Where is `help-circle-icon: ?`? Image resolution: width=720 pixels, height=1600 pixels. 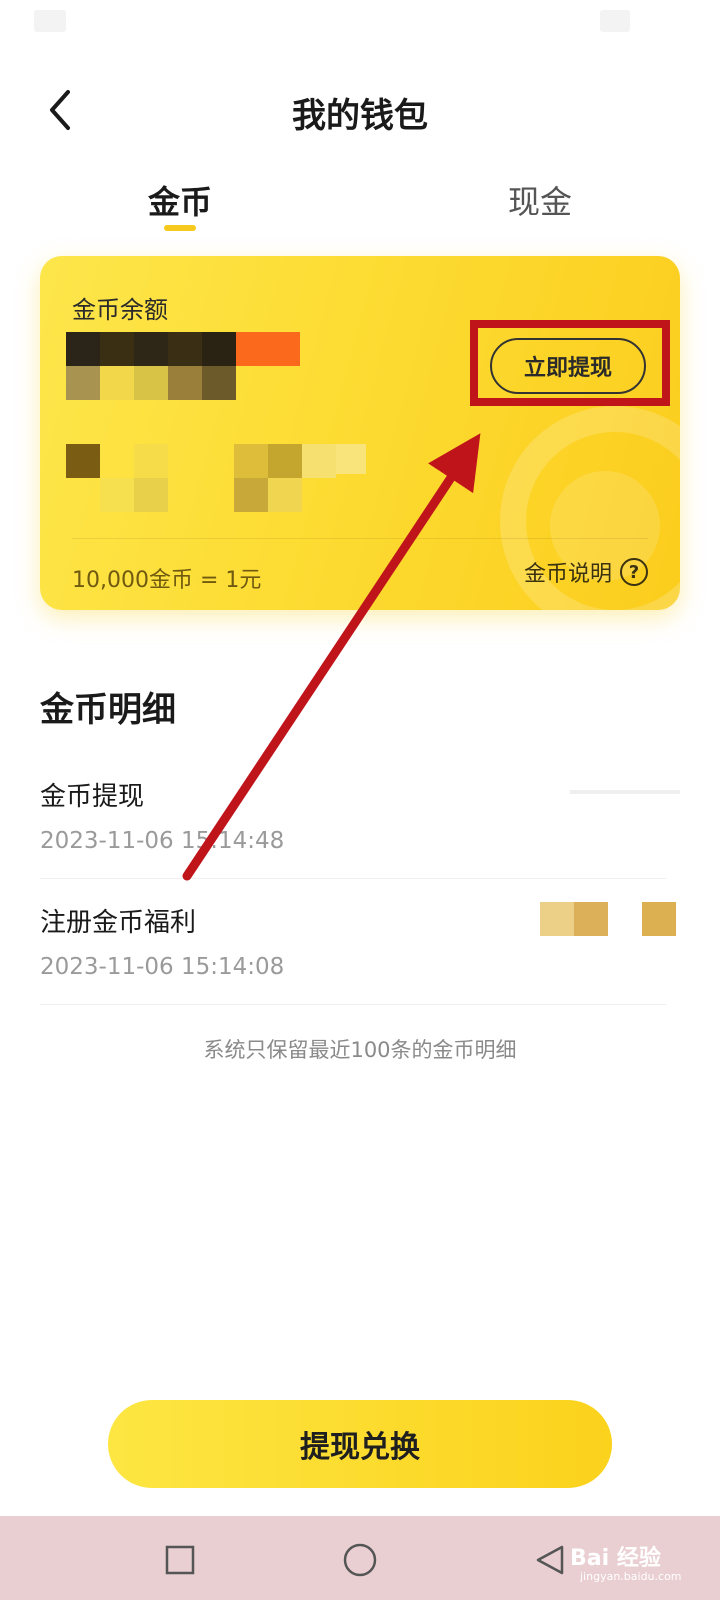 help-circle-icon: ? is located at coordinates (634, 572).